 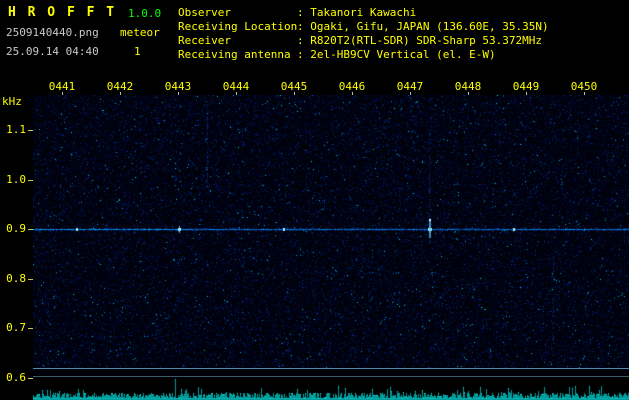 I want to click on freq-label: 1.1, so click(x=16, y=129).